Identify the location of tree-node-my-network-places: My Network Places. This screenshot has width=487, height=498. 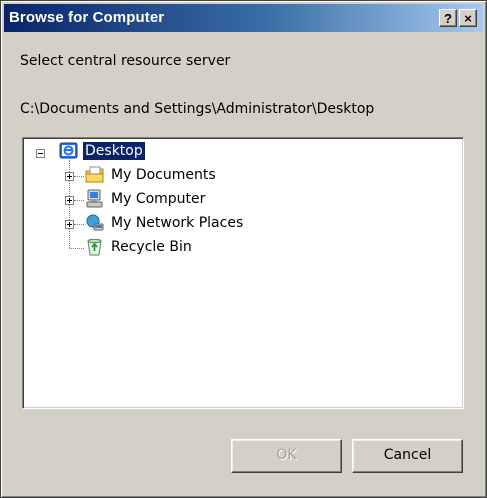
(163, 224).